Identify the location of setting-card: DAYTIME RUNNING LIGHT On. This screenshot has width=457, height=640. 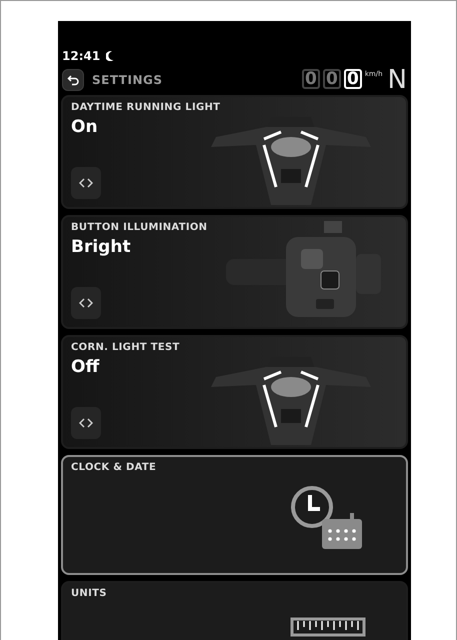
(234, 152).